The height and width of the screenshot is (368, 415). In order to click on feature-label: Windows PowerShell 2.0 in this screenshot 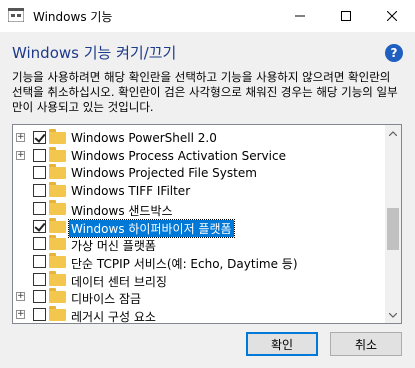, I will do `click(144, 138)`.